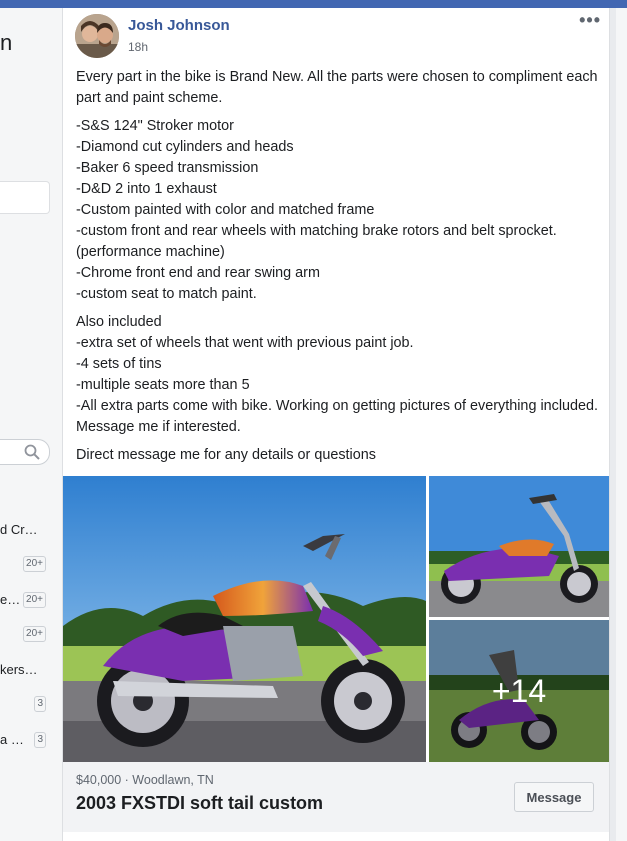 The image size is (627, 841). What do you see at coordinates (199, 803) in the screenshot?
I see `listing-title: 2003 FXSTDI soft tail custom` at bounding box center [199, 803].